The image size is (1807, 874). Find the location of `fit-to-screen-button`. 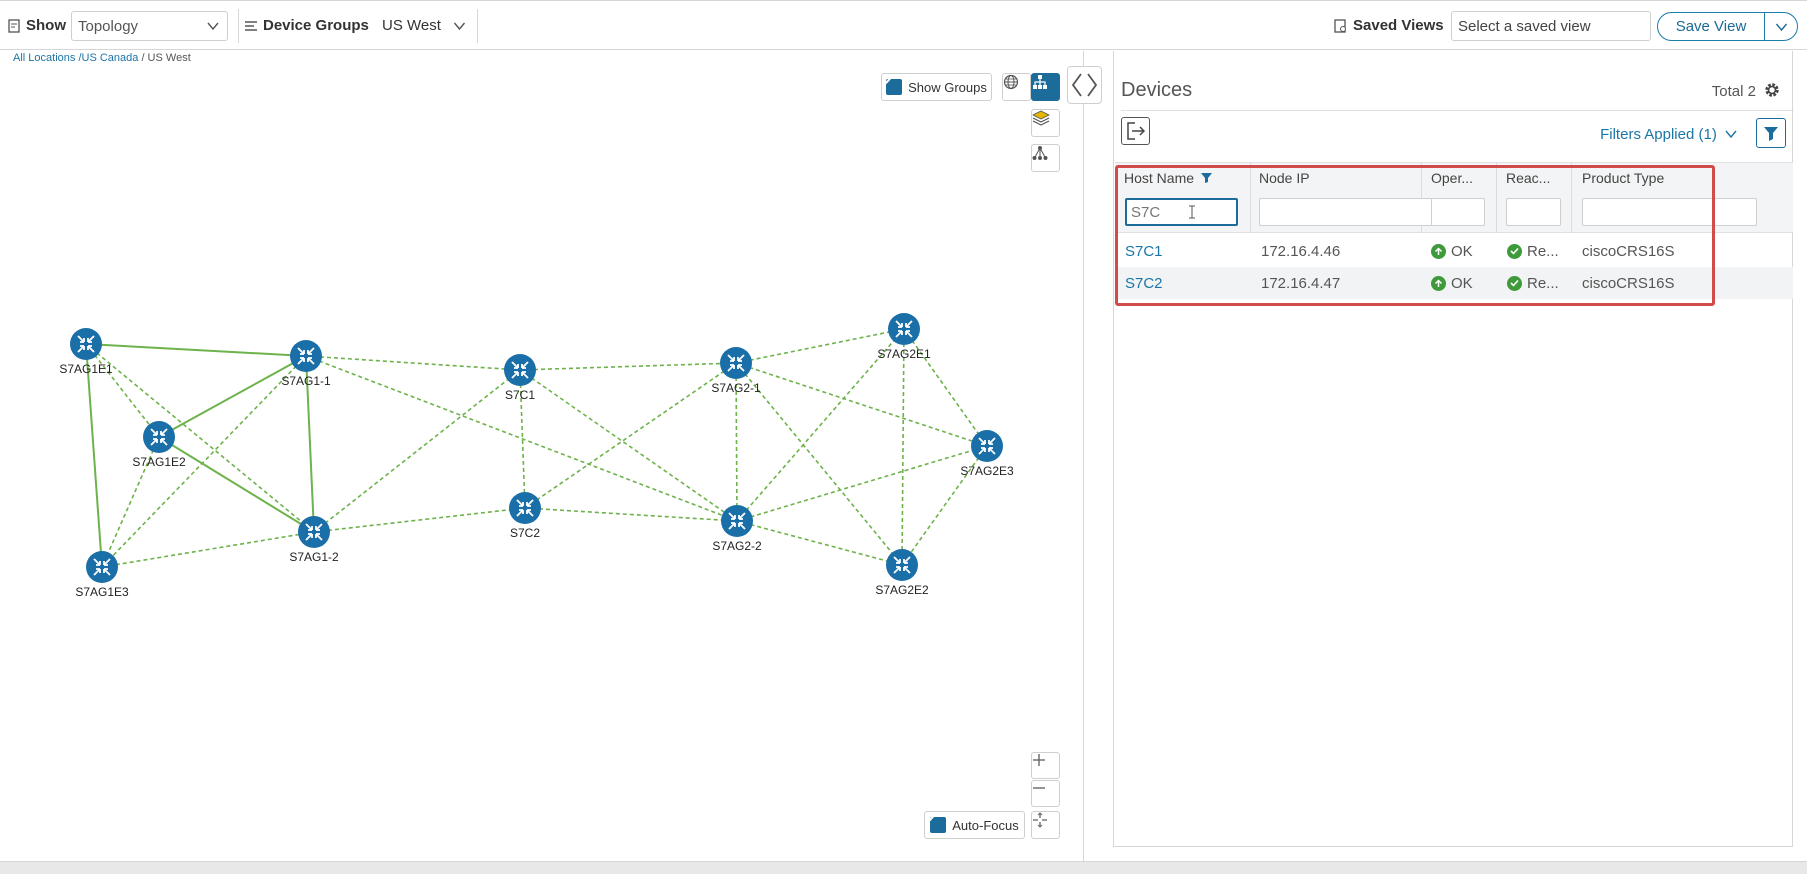

fit-to-screen-button is located at coordinates (1045, 825).